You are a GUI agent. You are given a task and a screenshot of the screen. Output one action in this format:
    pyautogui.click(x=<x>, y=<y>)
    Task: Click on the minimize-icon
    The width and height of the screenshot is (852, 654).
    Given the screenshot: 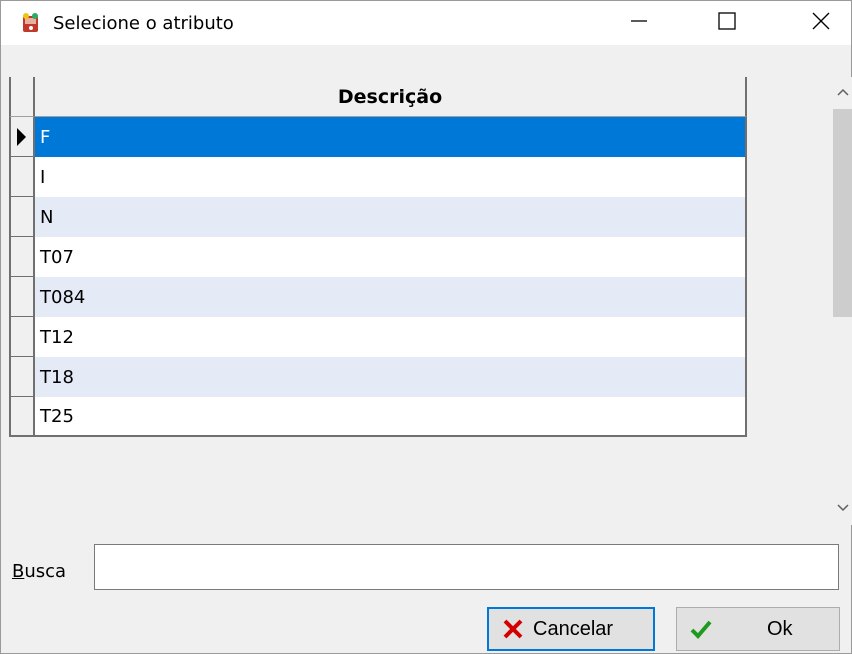 What is the action you would take?
    pyautogui.click(x=639, y=23)
    